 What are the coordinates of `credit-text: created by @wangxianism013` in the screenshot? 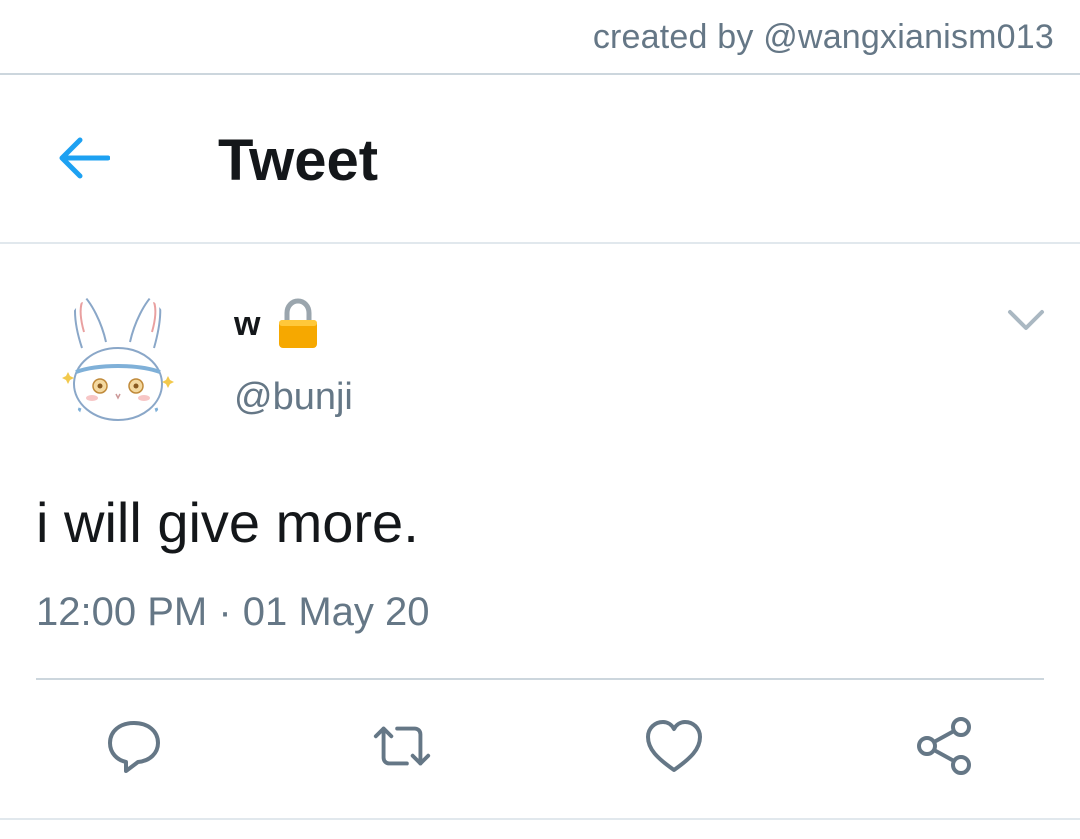 It's located at (823, 37).